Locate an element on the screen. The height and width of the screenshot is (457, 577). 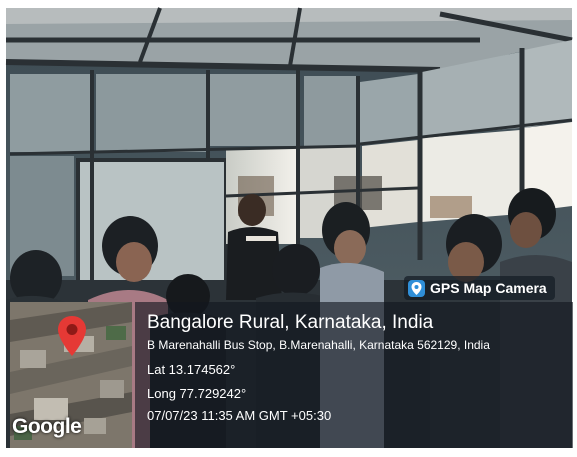
longitude-text: Long 77.729242° is located at coordinates (197, 393).